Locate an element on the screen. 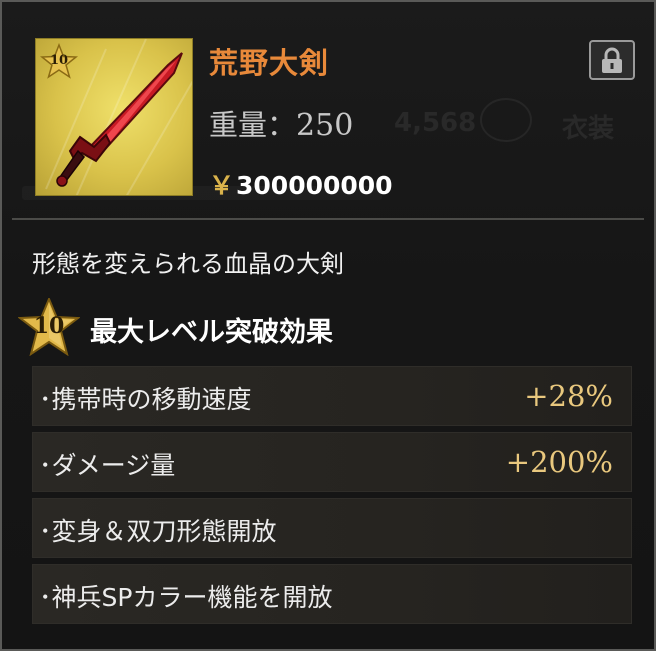  effect-value: +200% is located at coordinates (559, 462).